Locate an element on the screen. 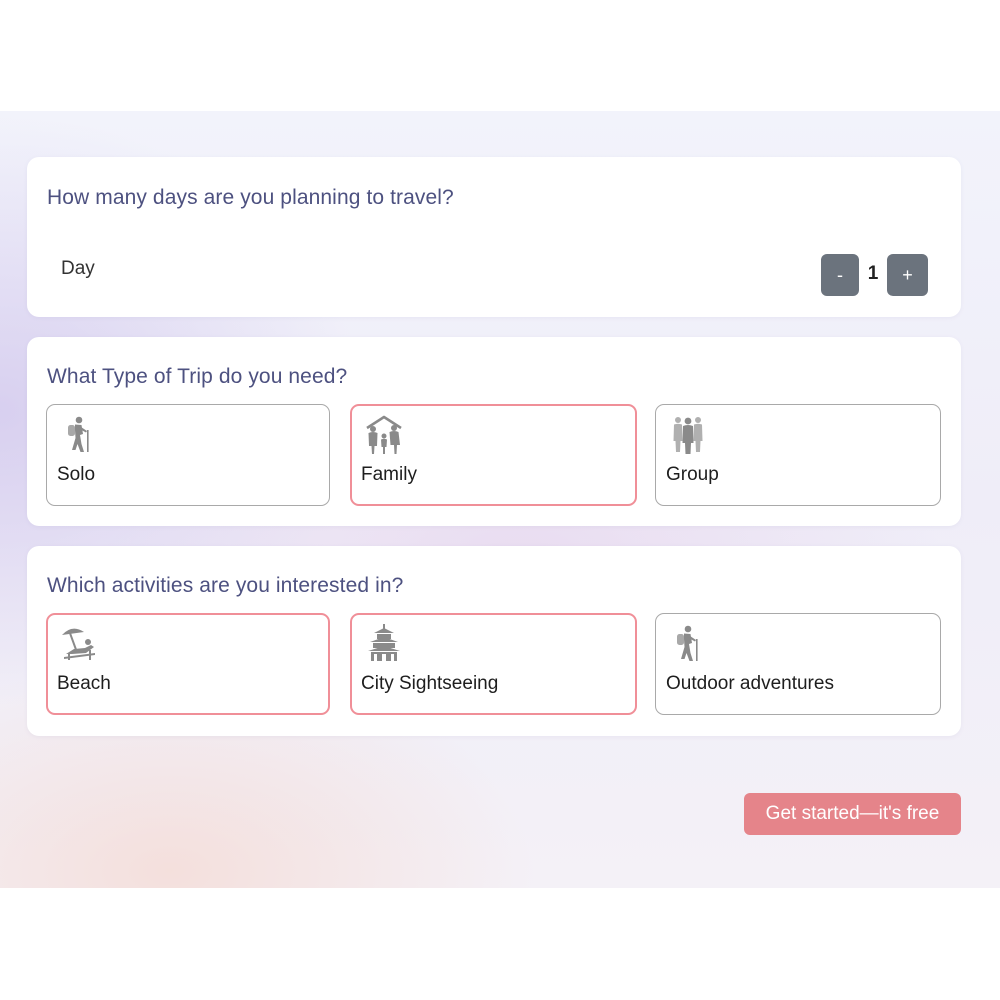  get-started-button: Get started—it's free is located at coordinates (852, 814).